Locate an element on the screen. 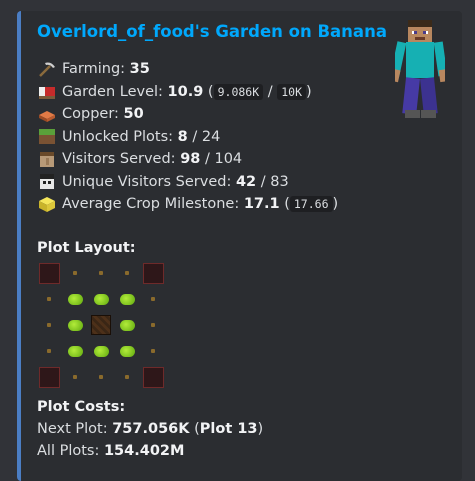 This screenshot has height=481, width=475. stat-total: / 104 is located at coordinates (223, 159).